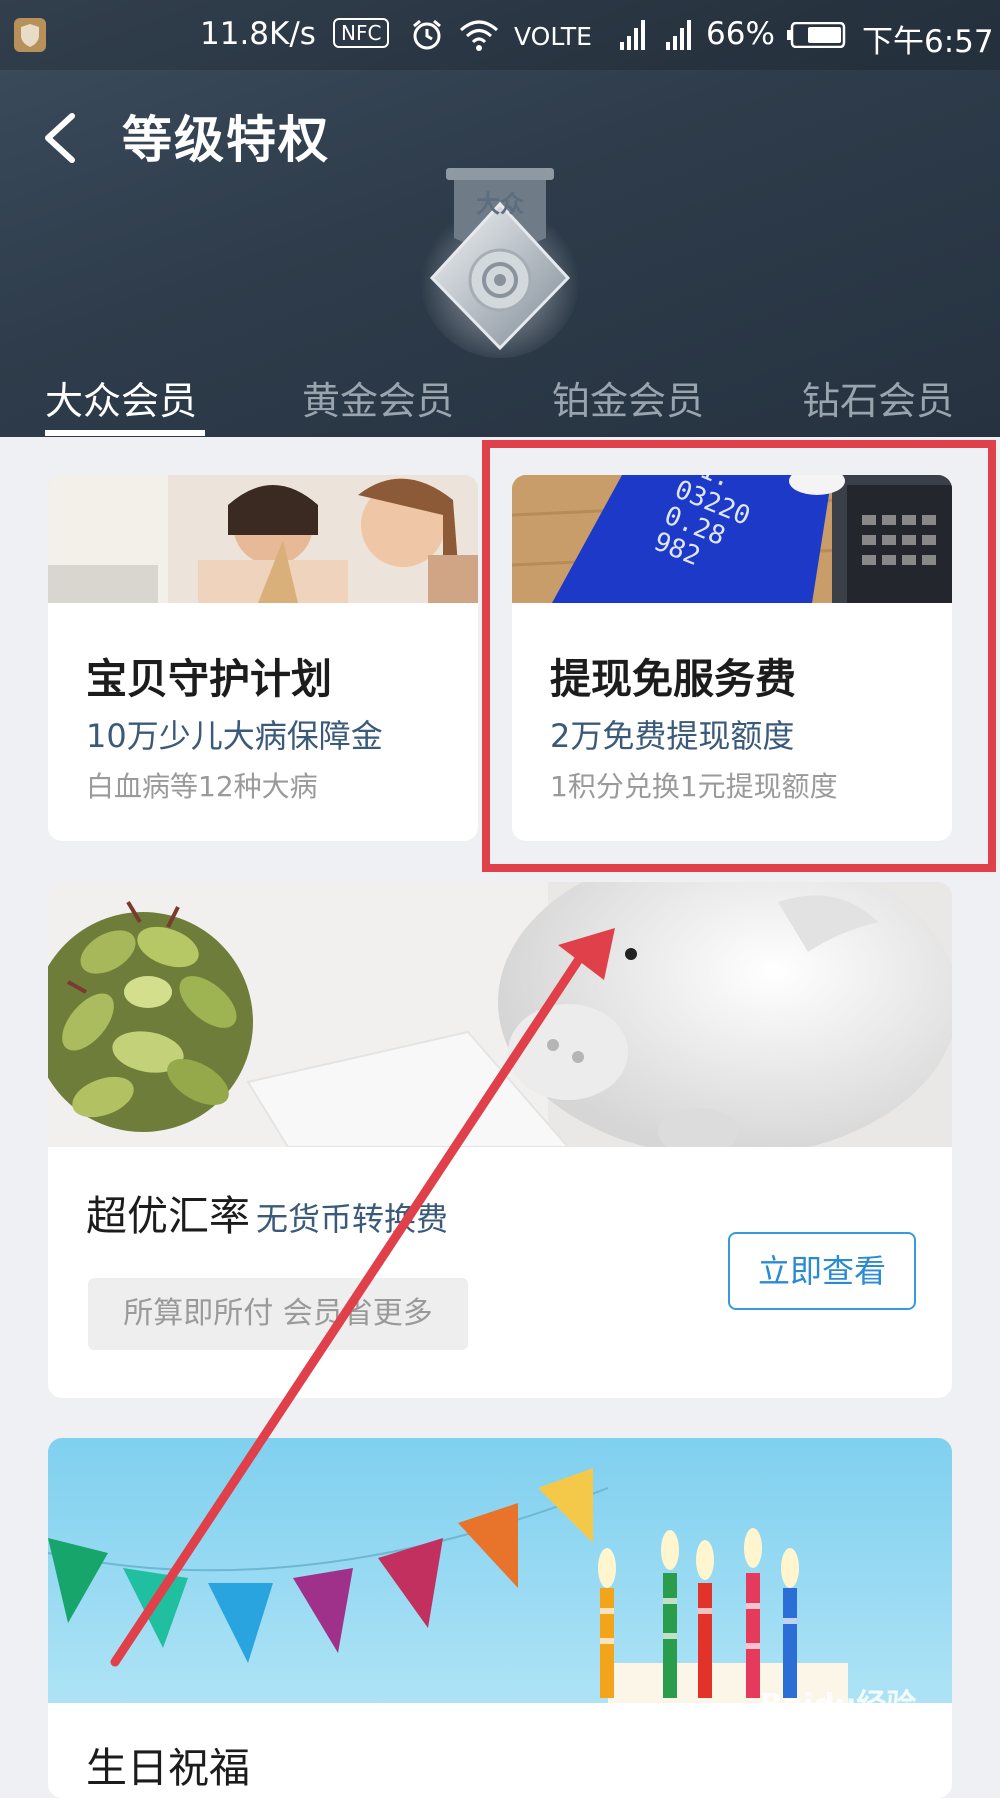  I want to click on bank-card-photo: 41. 03220 0.28 982, so click(732, 539).